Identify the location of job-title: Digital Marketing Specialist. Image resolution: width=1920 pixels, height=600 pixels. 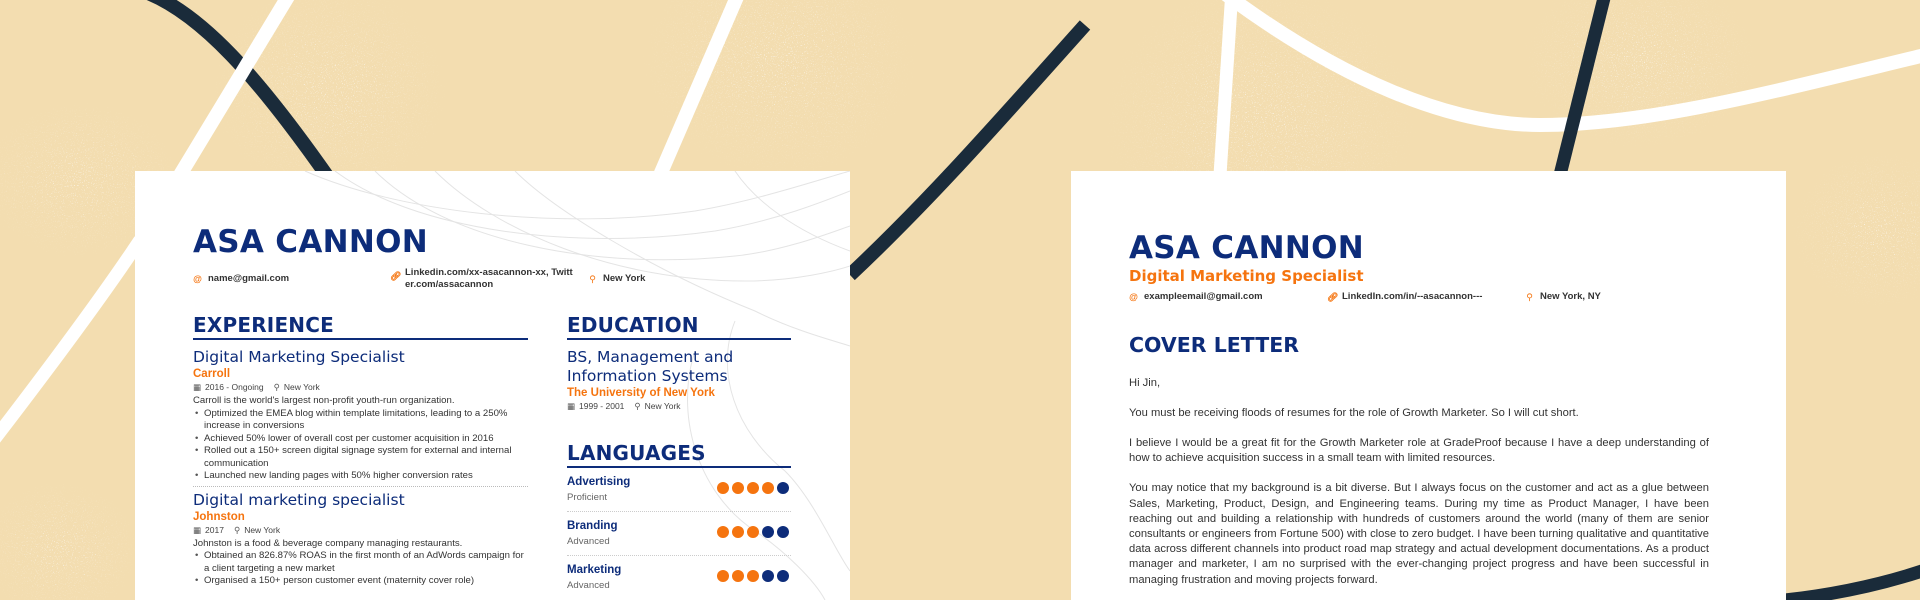
(299, 357).